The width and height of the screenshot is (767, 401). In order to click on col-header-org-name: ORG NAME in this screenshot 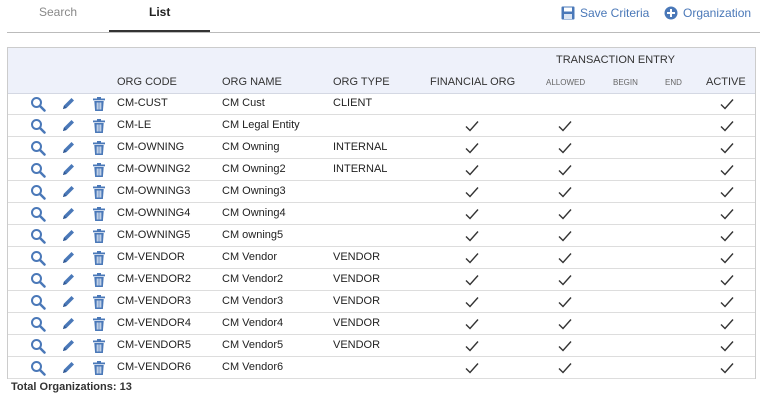, I will do `click(252, 82)`.